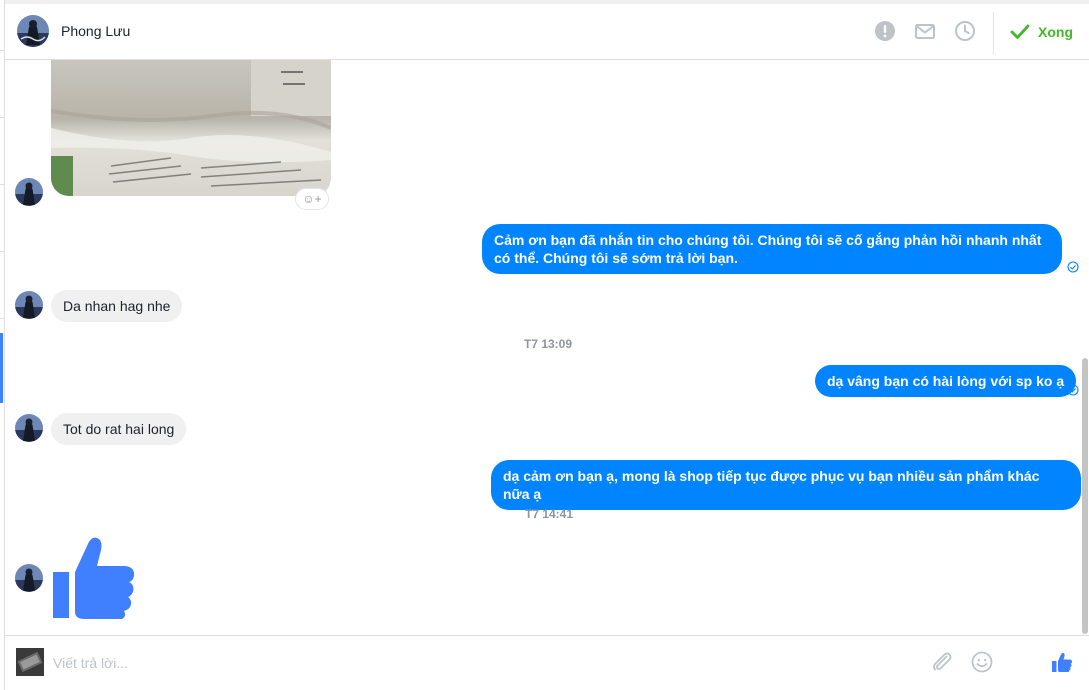  What do you see at coordinates (1062, 662) in the screenshot?
I see `like-icon` at bounding box center [1062, 662].